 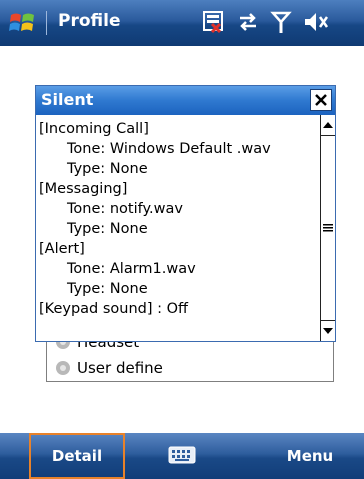 What do you see at coordinates (114, 309) in the screenshot?
I see `section-header: [Keypad sound] : Off` at bounding box center [114, 309].